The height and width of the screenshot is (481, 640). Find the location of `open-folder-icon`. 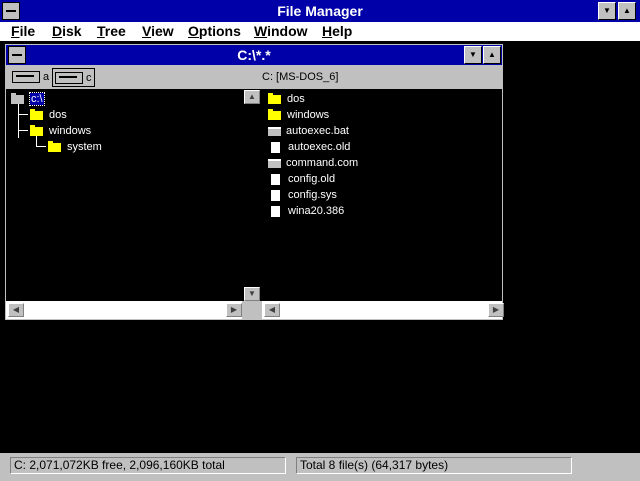

open-folder-icon is located at coordinates (17, 98).